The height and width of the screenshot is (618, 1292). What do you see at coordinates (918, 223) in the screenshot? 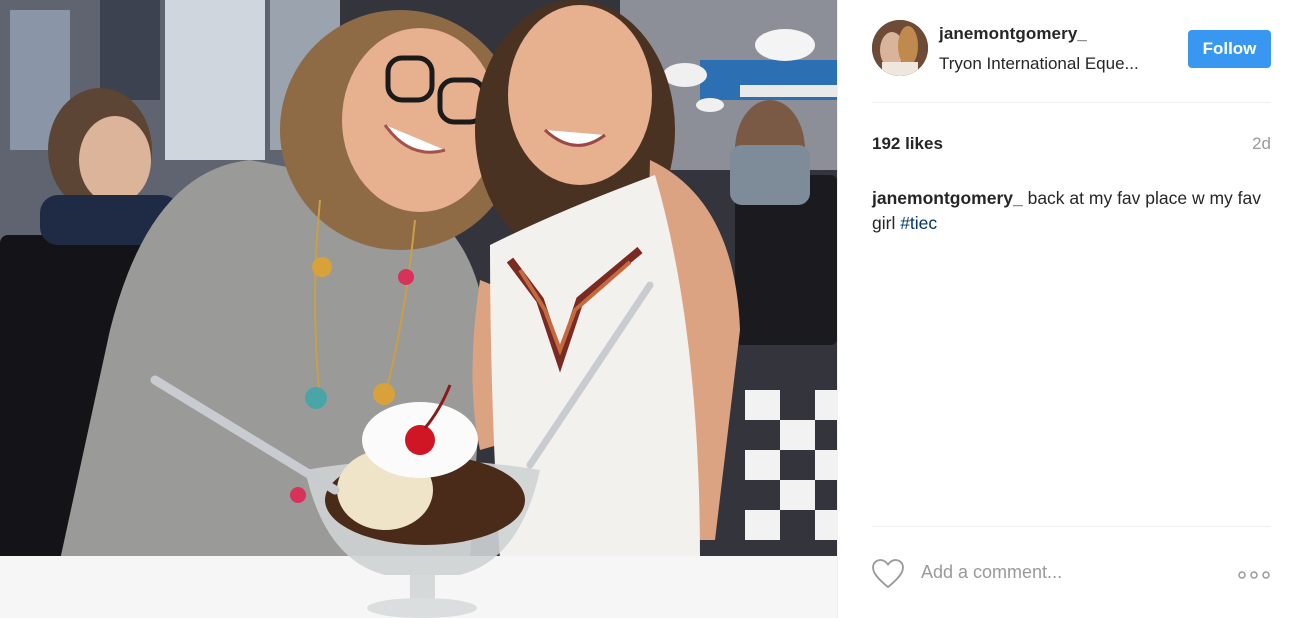
I see `caption-hashtag: #tiec` at bounding box center [918, 223].